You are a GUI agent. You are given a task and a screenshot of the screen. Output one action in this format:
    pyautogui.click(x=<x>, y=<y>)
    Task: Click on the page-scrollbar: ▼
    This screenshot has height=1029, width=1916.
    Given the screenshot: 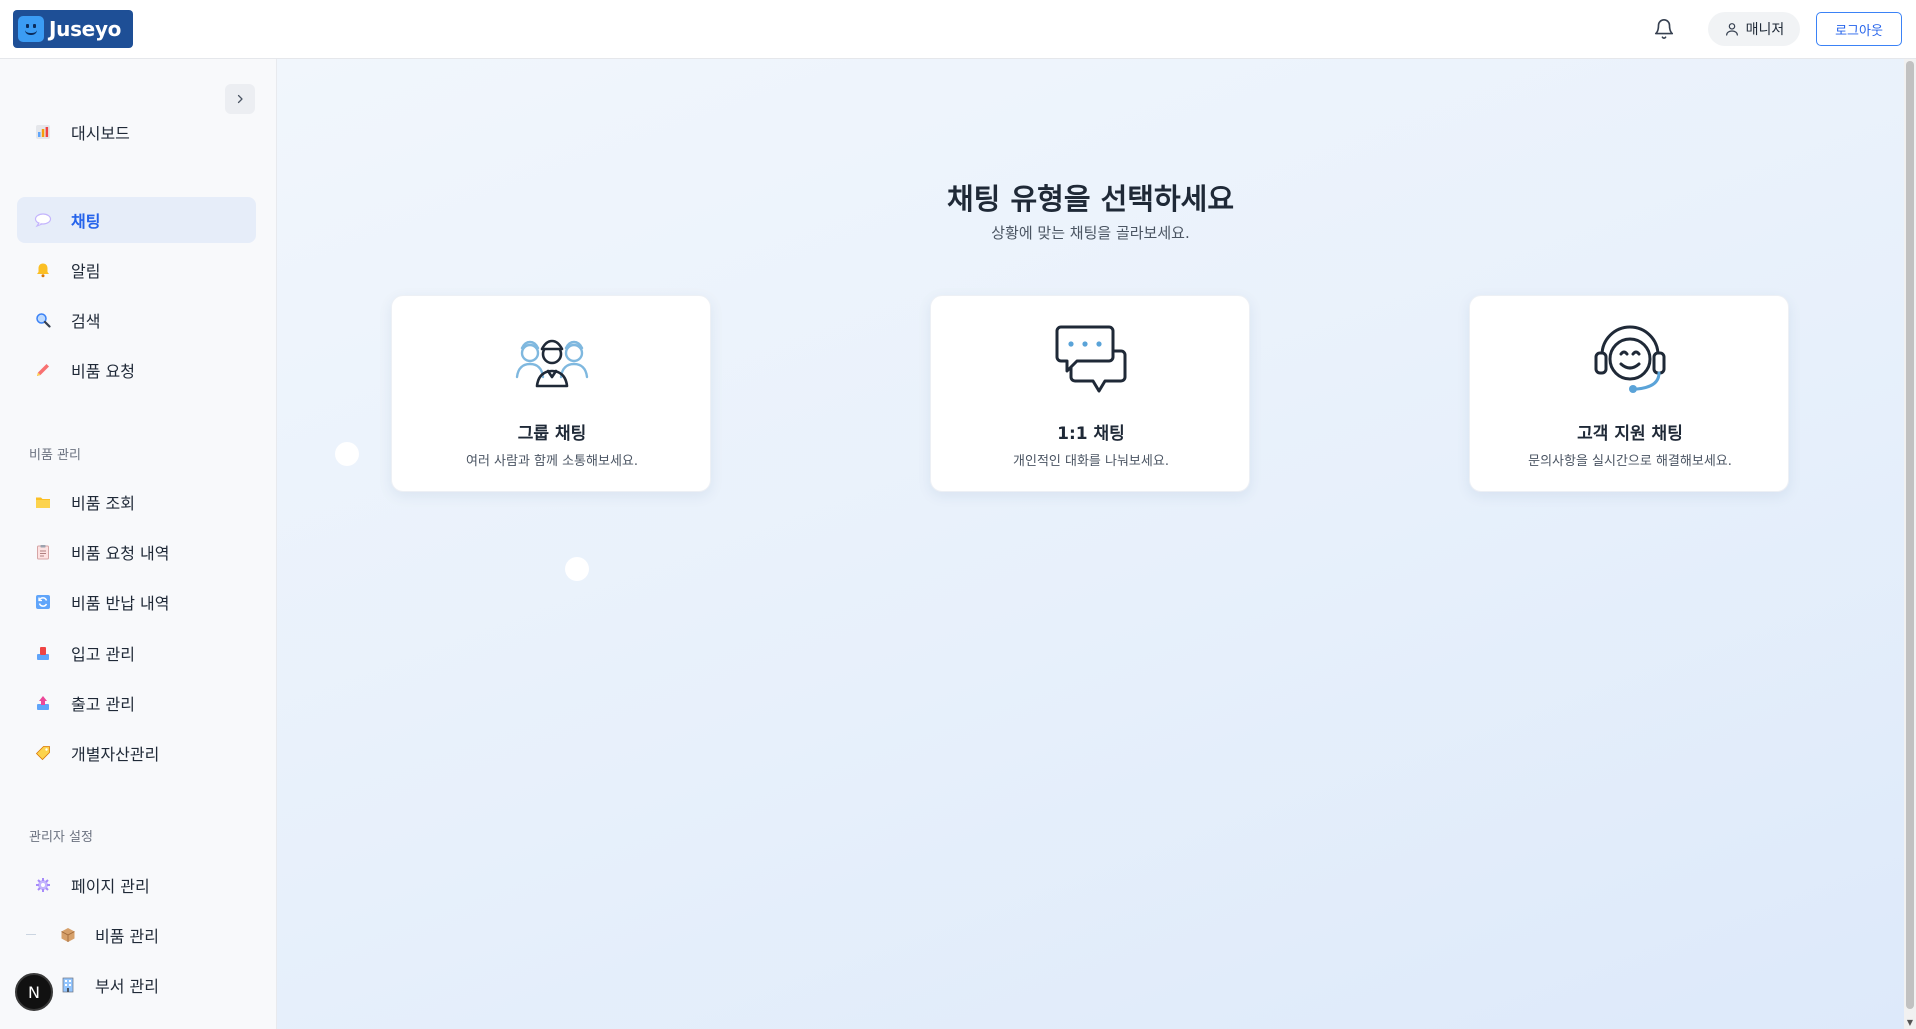 What is the action you would take?
    pyautogui.click(x=1910, y=544)
    